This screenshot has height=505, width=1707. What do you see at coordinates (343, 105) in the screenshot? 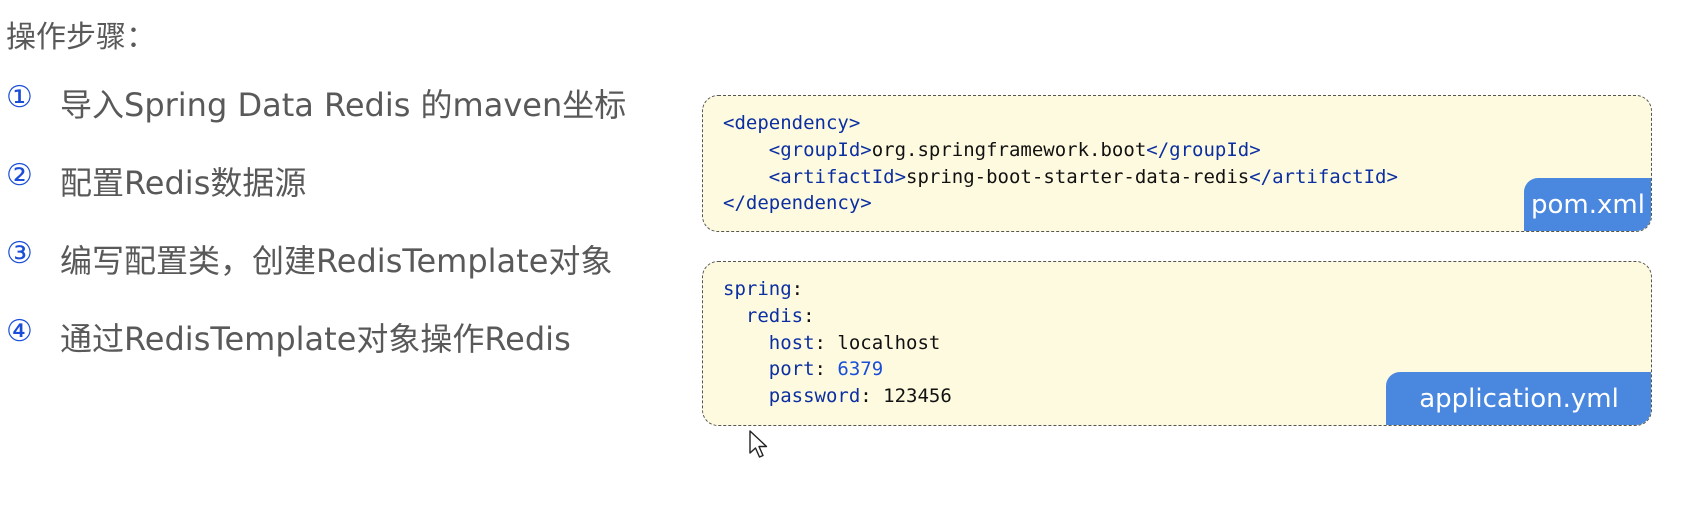
I see `step-text: 导入Spring Data Redis 的maven坐标` at bounding box center [343, 105].